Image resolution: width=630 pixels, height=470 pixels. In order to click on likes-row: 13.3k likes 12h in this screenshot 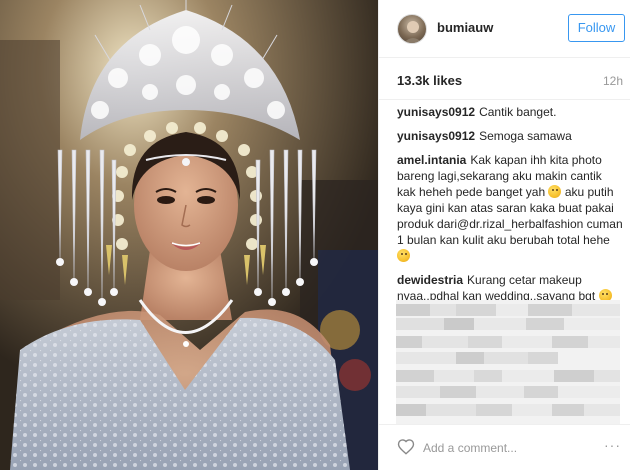, I will do `click(504, 79)`.